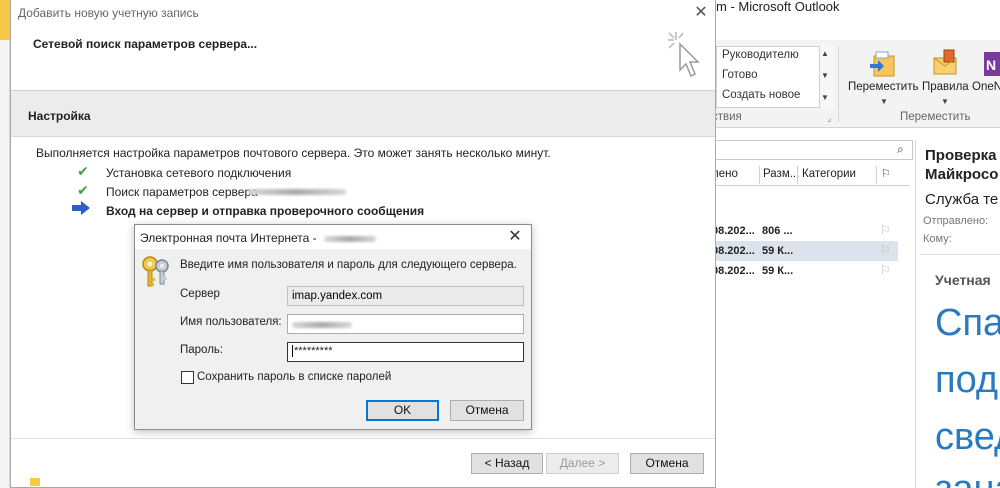 The height and width of the screenshot is (488, 1000). What do you see at coordinates (81, 209) in the screenshot?
I see `arrow-right-icon` at bounding box center [81, 209].